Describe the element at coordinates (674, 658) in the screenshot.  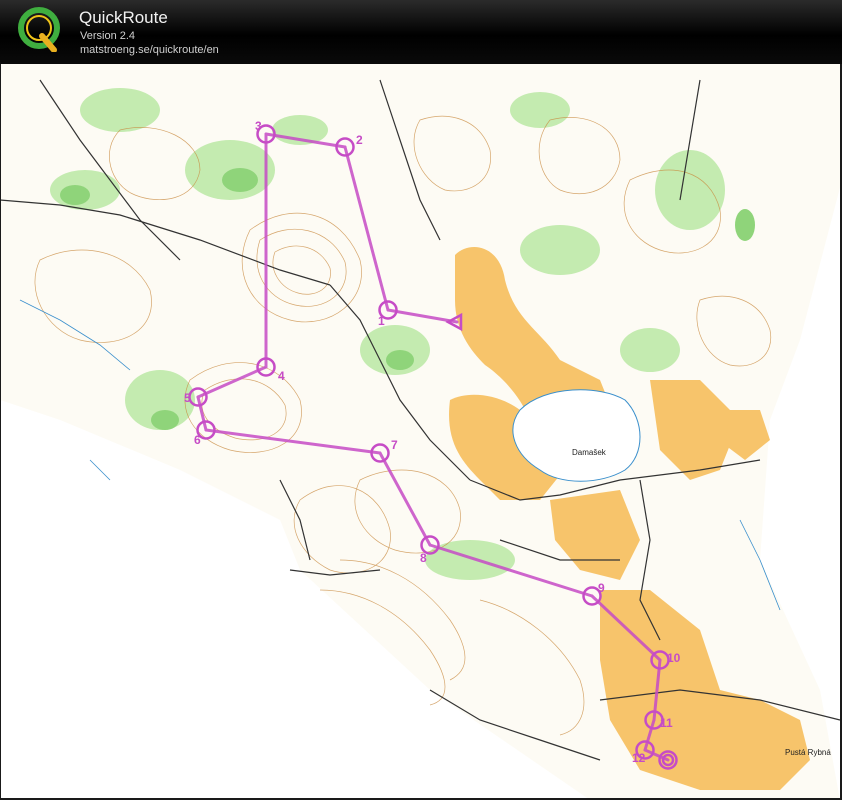
I see `control-label-10: 10` at that location.